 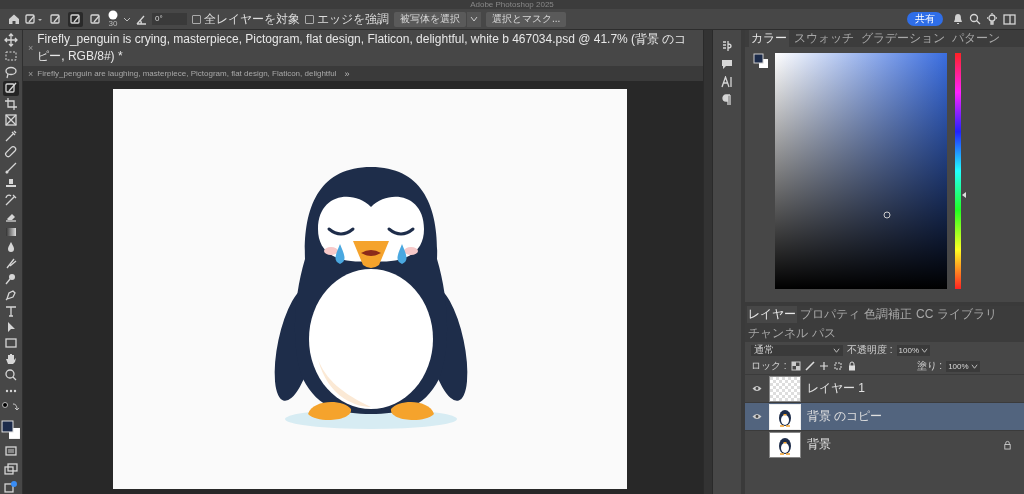 I want to click on window-title: Adobe Photoshop 2025, so click(x=512, y=4).